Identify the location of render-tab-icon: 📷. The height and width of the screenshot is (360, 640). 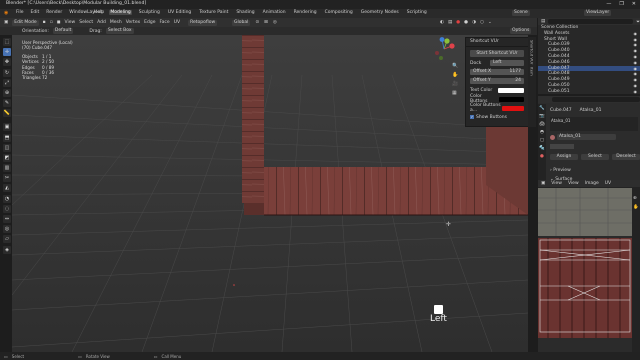
(542, 116).